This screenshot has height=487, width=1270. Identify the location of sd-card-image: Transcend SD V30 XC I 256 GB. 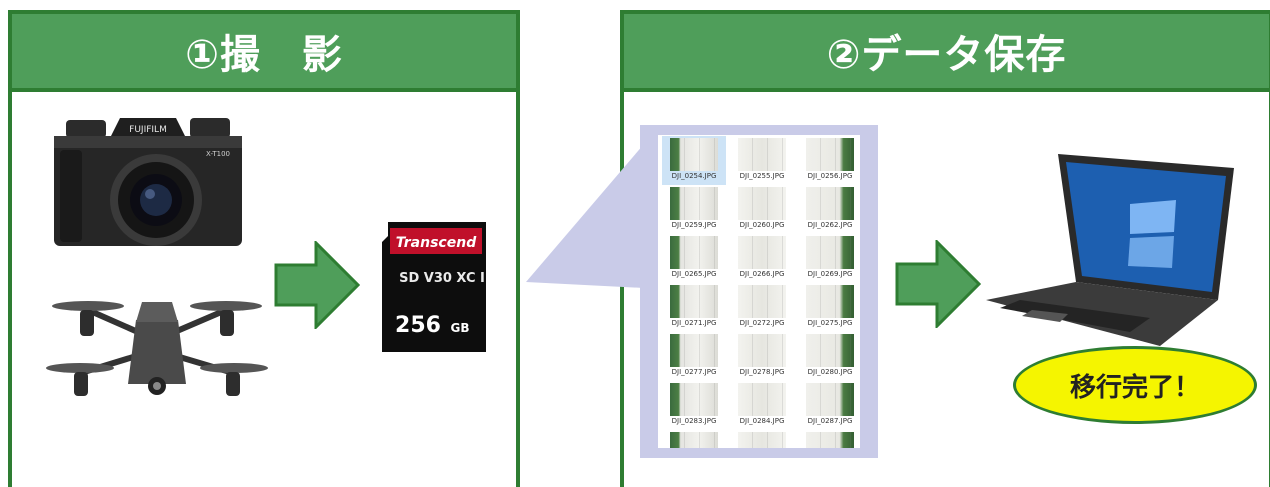
(434, 287).